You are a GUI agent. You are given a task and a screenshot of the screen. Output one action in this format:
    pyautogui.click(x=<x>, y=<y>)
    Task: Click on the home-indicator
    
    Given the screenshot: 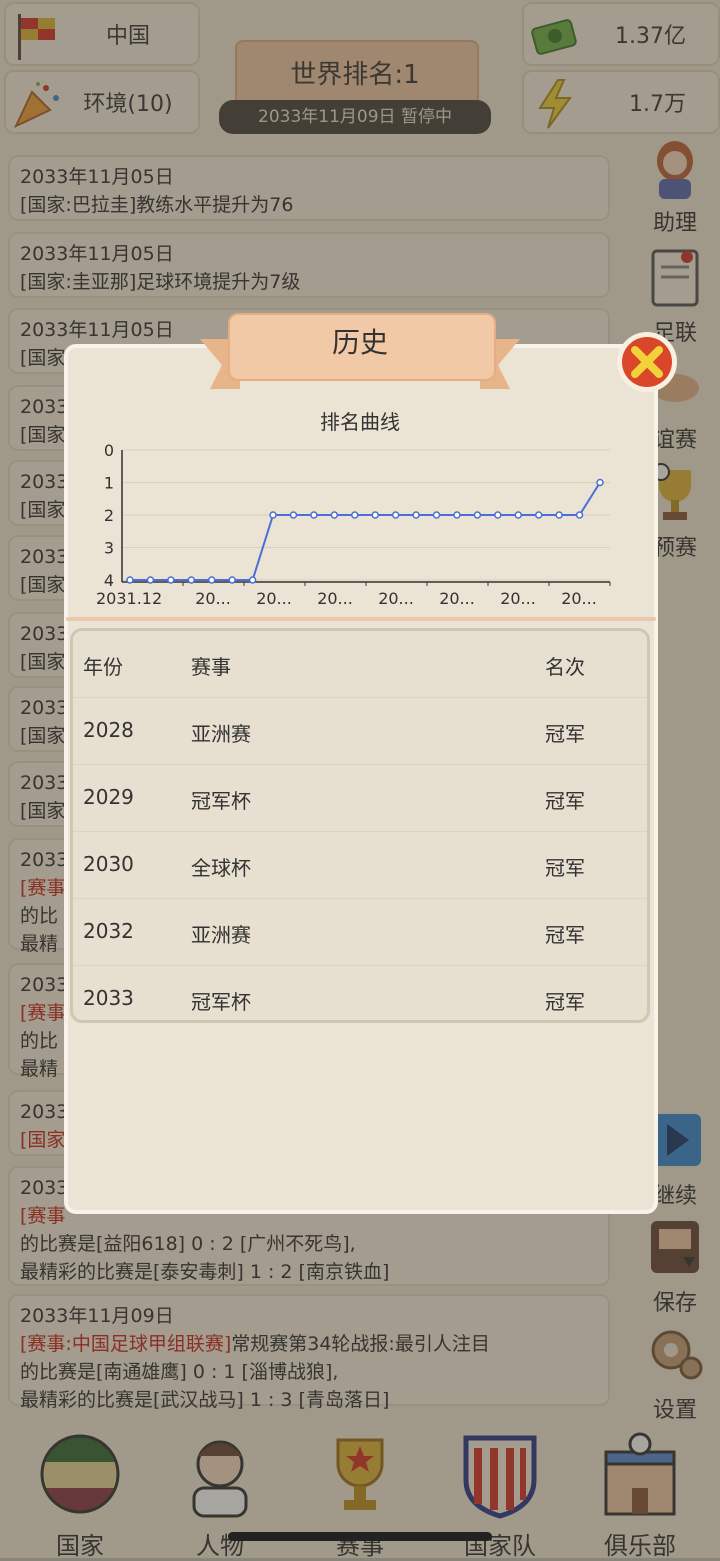 What is the action you would take?
    pyautogui.click(x=360, y=1536)
    